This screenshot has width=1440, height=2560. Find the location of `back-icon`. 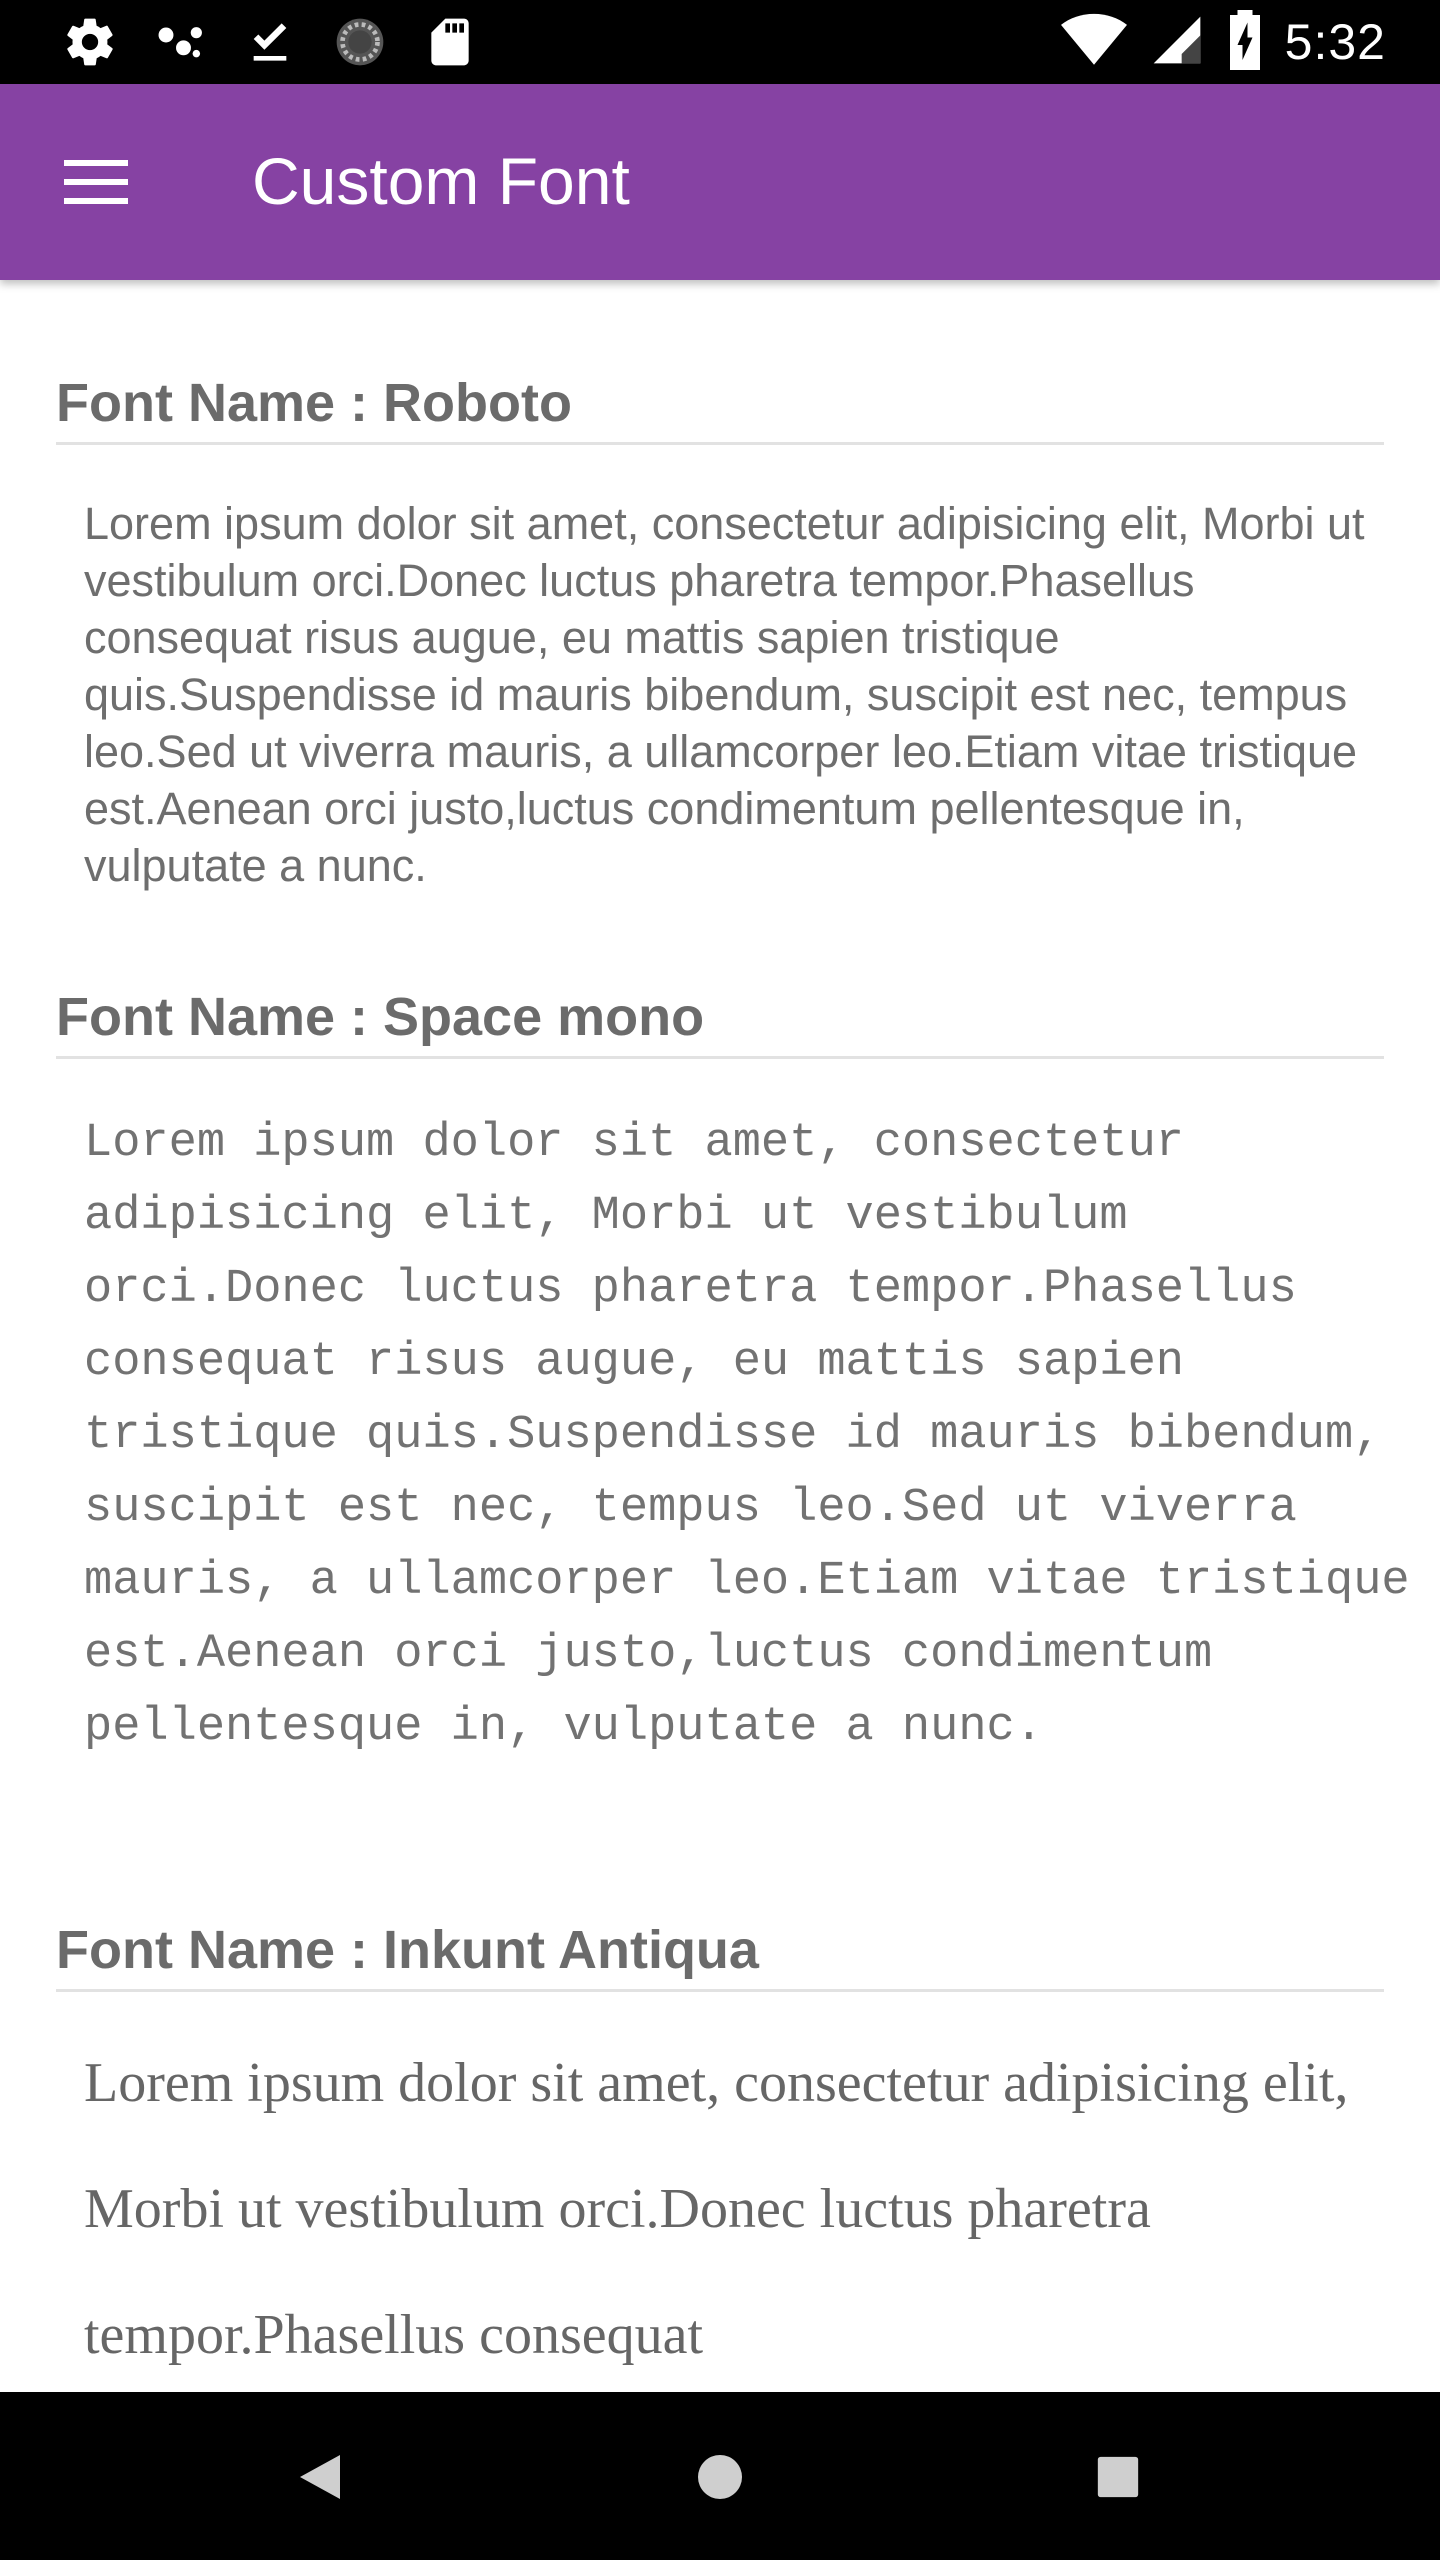

back-icon is located at coordinates (320, 2477).